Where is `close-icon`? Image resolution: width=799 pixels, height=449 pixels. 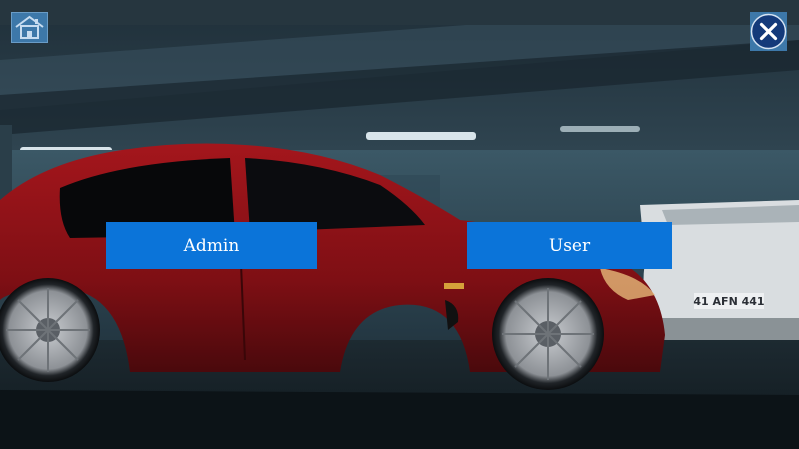 close-icon is located at coordinates (768, 31).